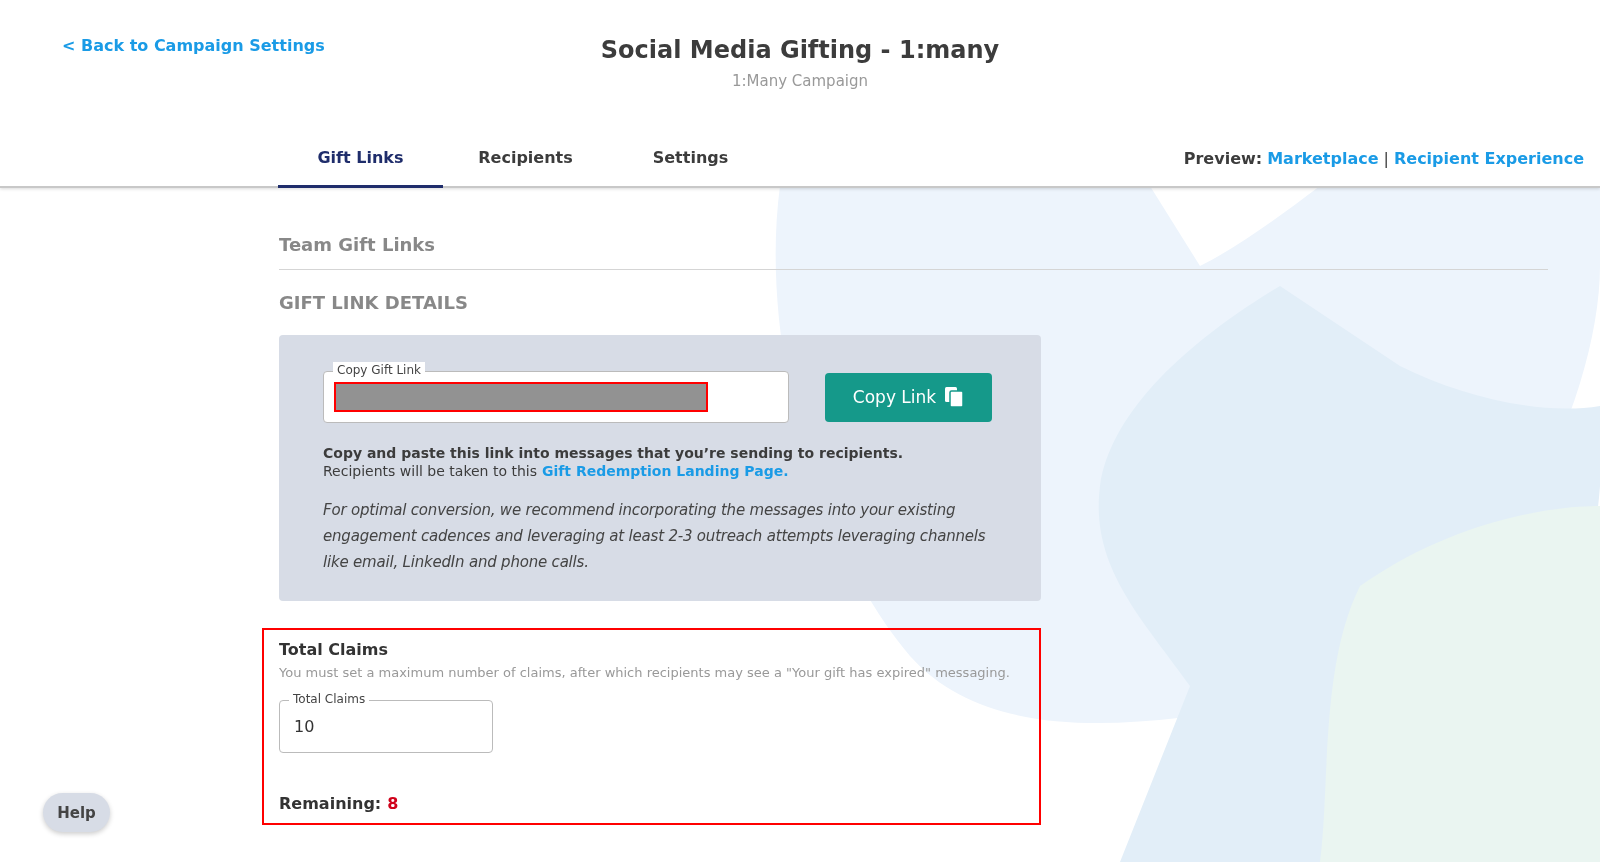  I want to click on remaining-label: Remaining:, so click(330, 803).